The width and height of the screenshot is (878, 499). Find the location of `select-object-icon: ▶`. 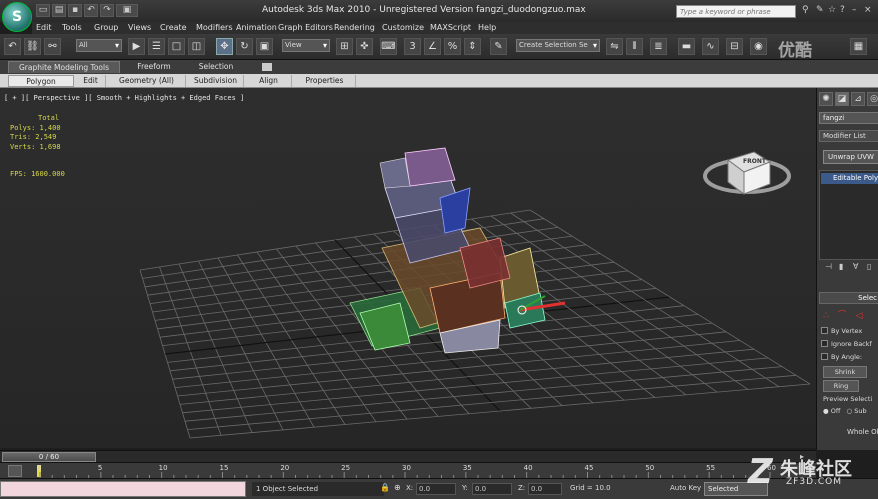

select-object-icon: ▶ is located at coordinates (136, 46).